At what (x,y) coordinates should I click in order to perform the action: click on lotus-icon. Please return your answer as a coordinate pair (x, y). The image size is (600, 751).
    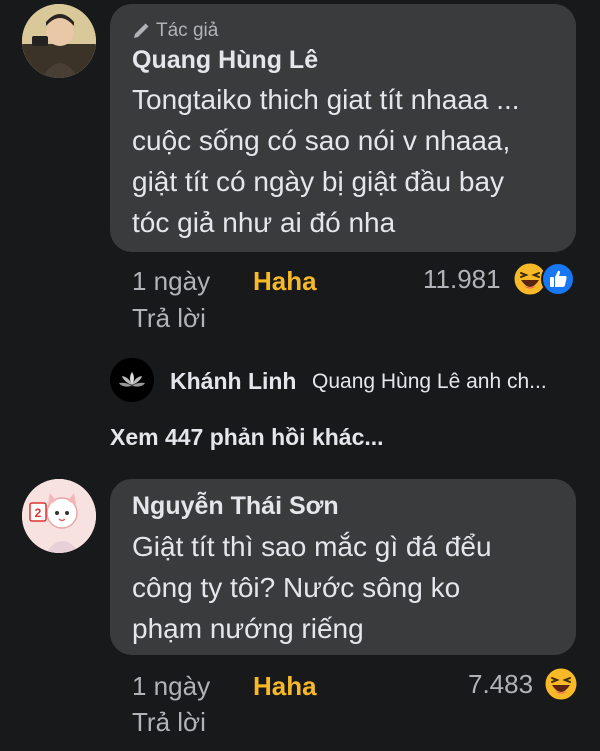
    Looking at the image, I should click on (132, 380).